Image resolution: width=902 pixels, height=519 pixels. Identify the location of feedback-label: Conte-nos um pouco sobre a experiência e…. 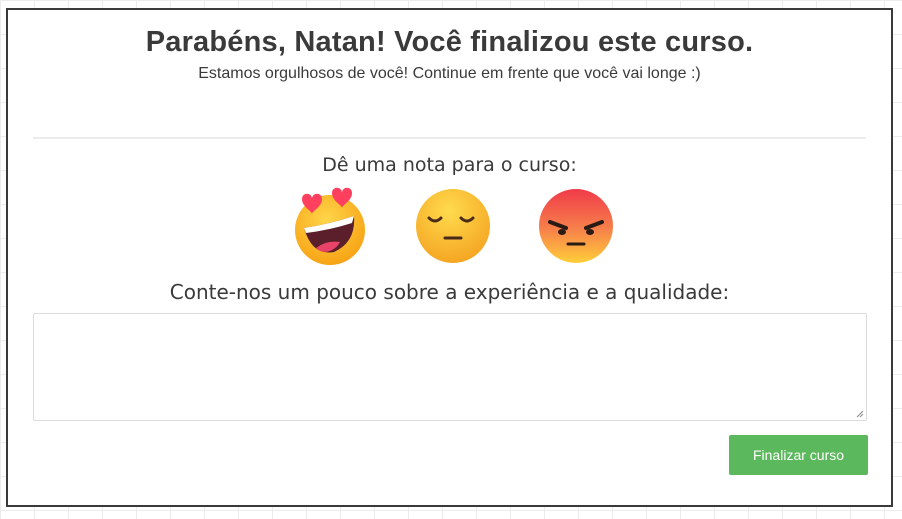
(449, 292).